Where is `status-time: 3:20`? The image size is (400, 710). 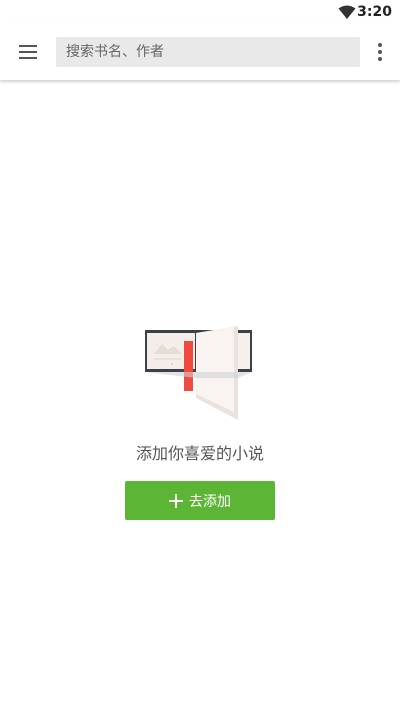
status-time: 3:20 is located at coordinates (374, 12).